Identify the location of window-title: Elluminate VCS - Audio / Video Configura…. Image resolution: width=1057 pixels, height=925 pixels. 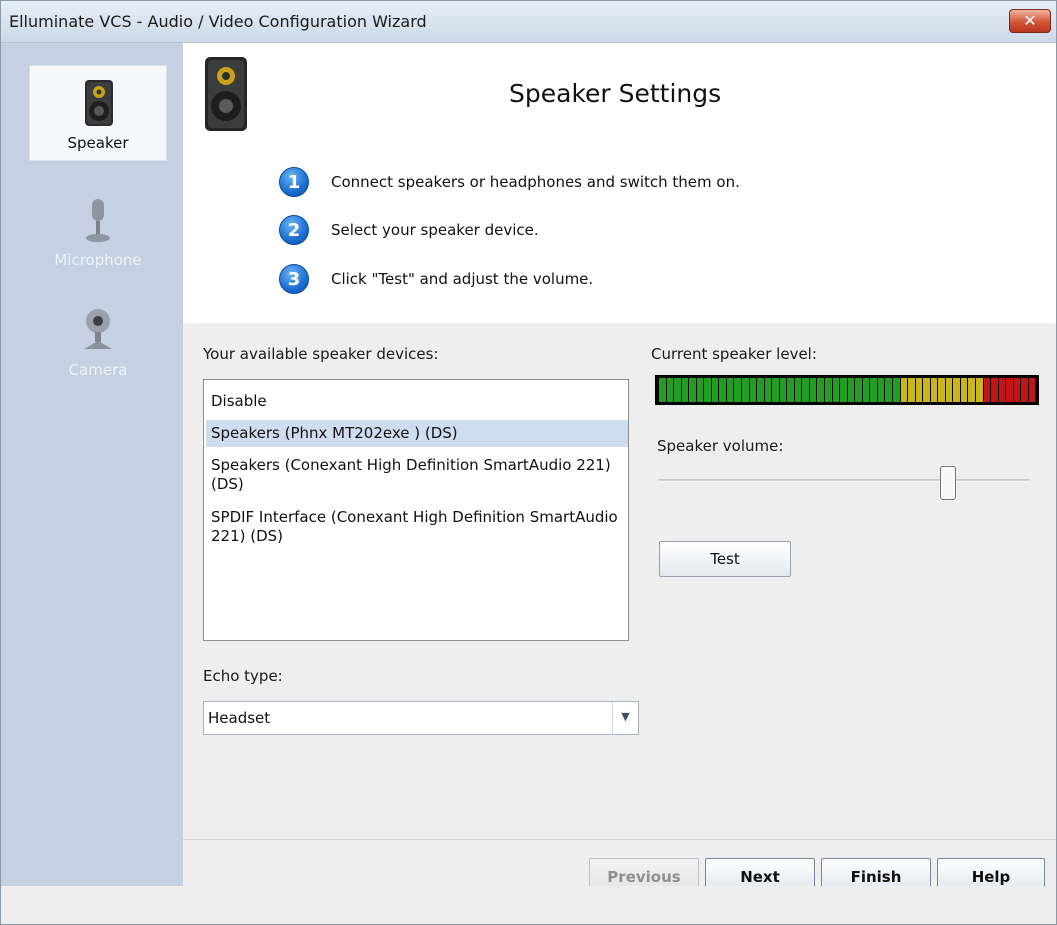
(218, 21).